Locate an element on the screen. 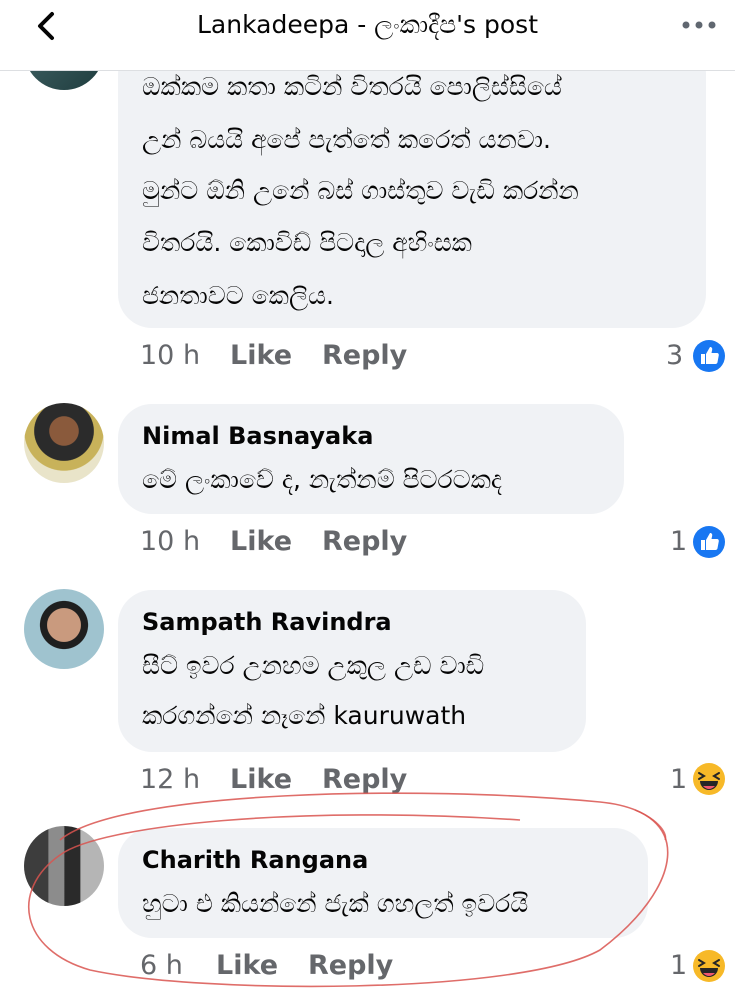 The image size is (735, 994). comment-text: හුටා එ කියන්නේ ජැක් ගහලත් ඉවරයි is located at coordinates (335, 903).